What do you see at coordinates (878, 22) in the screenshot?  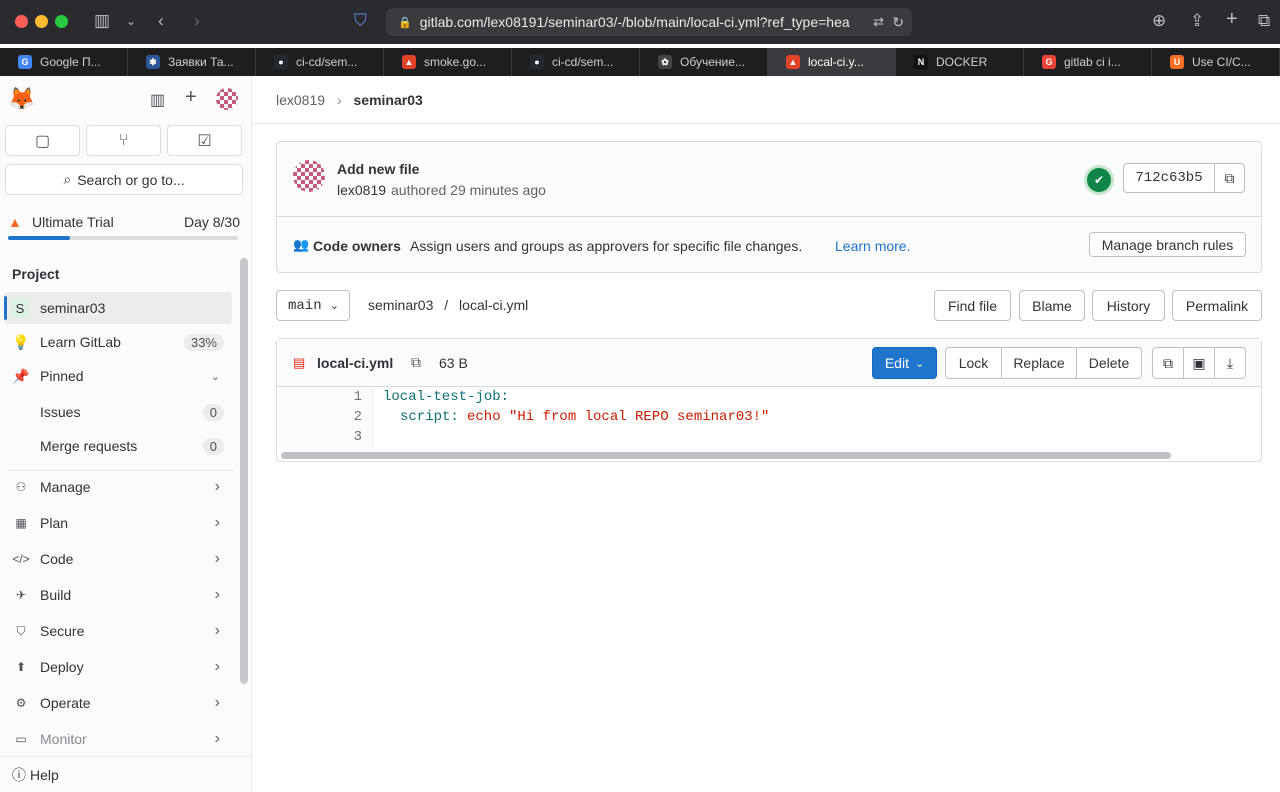 I see `translate-icon: ⇄` at bounding box center [878, 22].